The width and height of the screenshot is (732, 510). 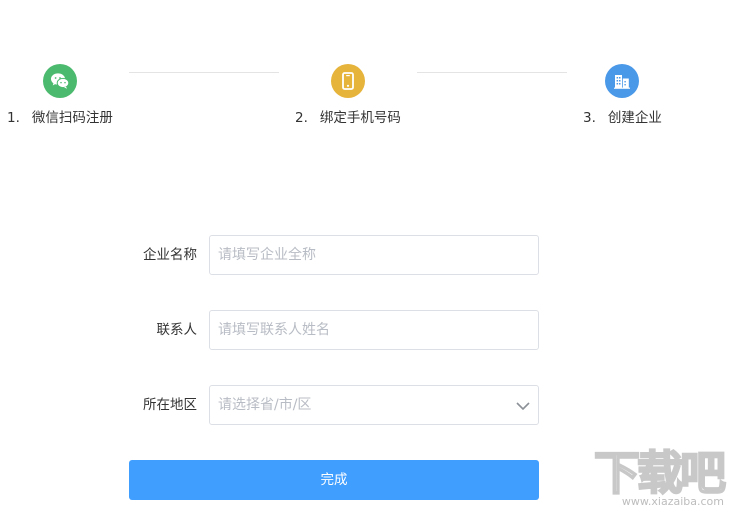 I want to click on wechat-icon, so click(x=60, y=81).